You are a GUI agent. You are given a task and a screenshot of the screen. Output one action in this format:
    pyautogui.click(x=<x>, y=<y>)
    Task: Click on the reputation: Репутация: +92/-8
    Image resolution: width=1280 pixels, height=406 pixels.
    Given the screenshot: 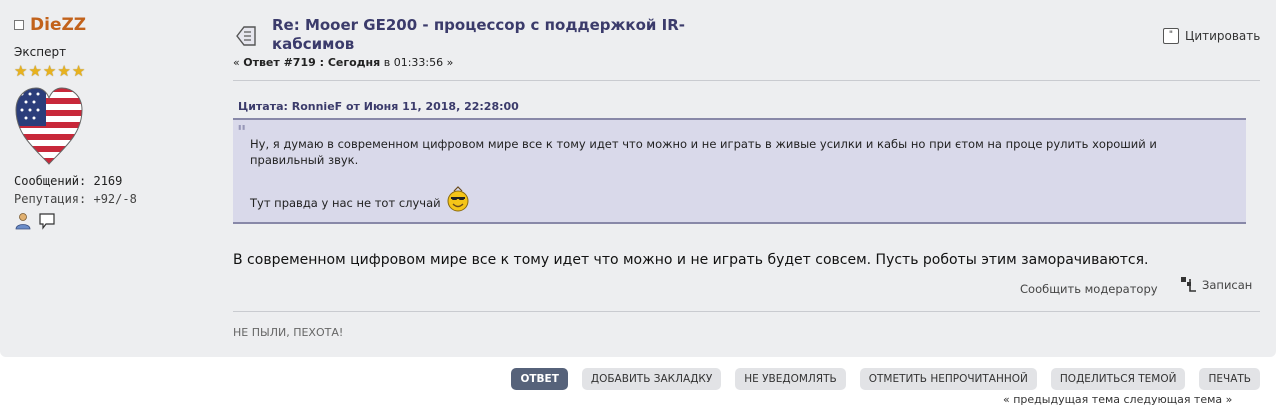 What is the action you would take?
    pyautogui.click(x=75, y=199)
    